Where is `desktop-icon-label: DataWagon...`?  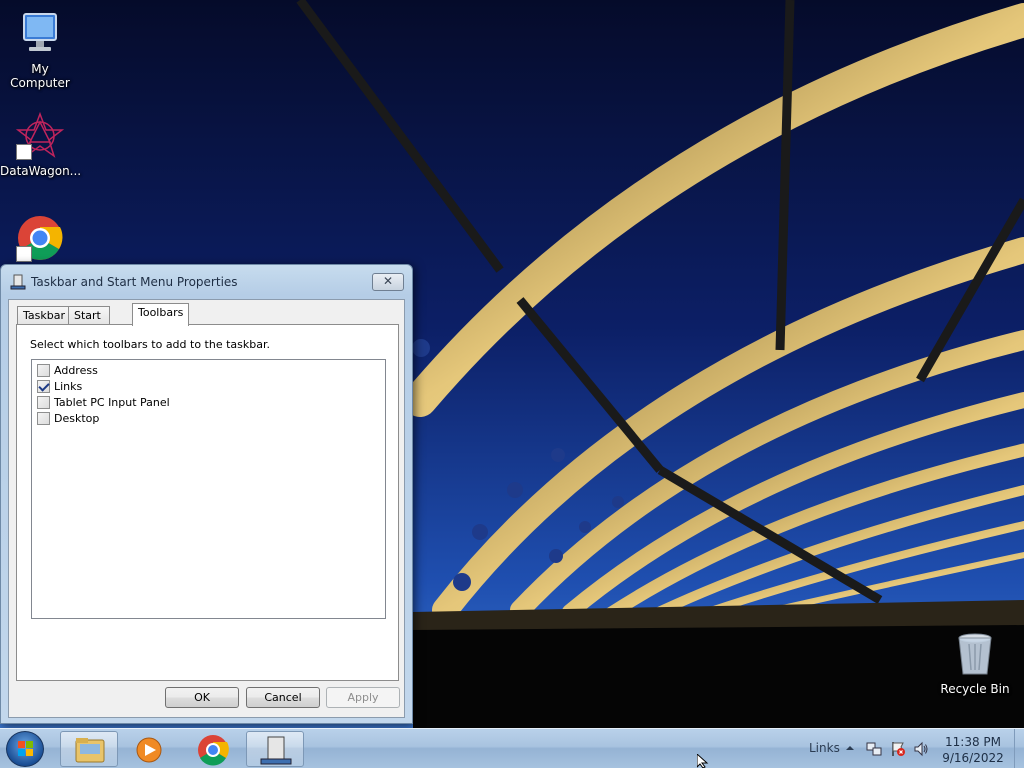
desktop-icon-label: DataWagon... is located at coordinates (41, 171).